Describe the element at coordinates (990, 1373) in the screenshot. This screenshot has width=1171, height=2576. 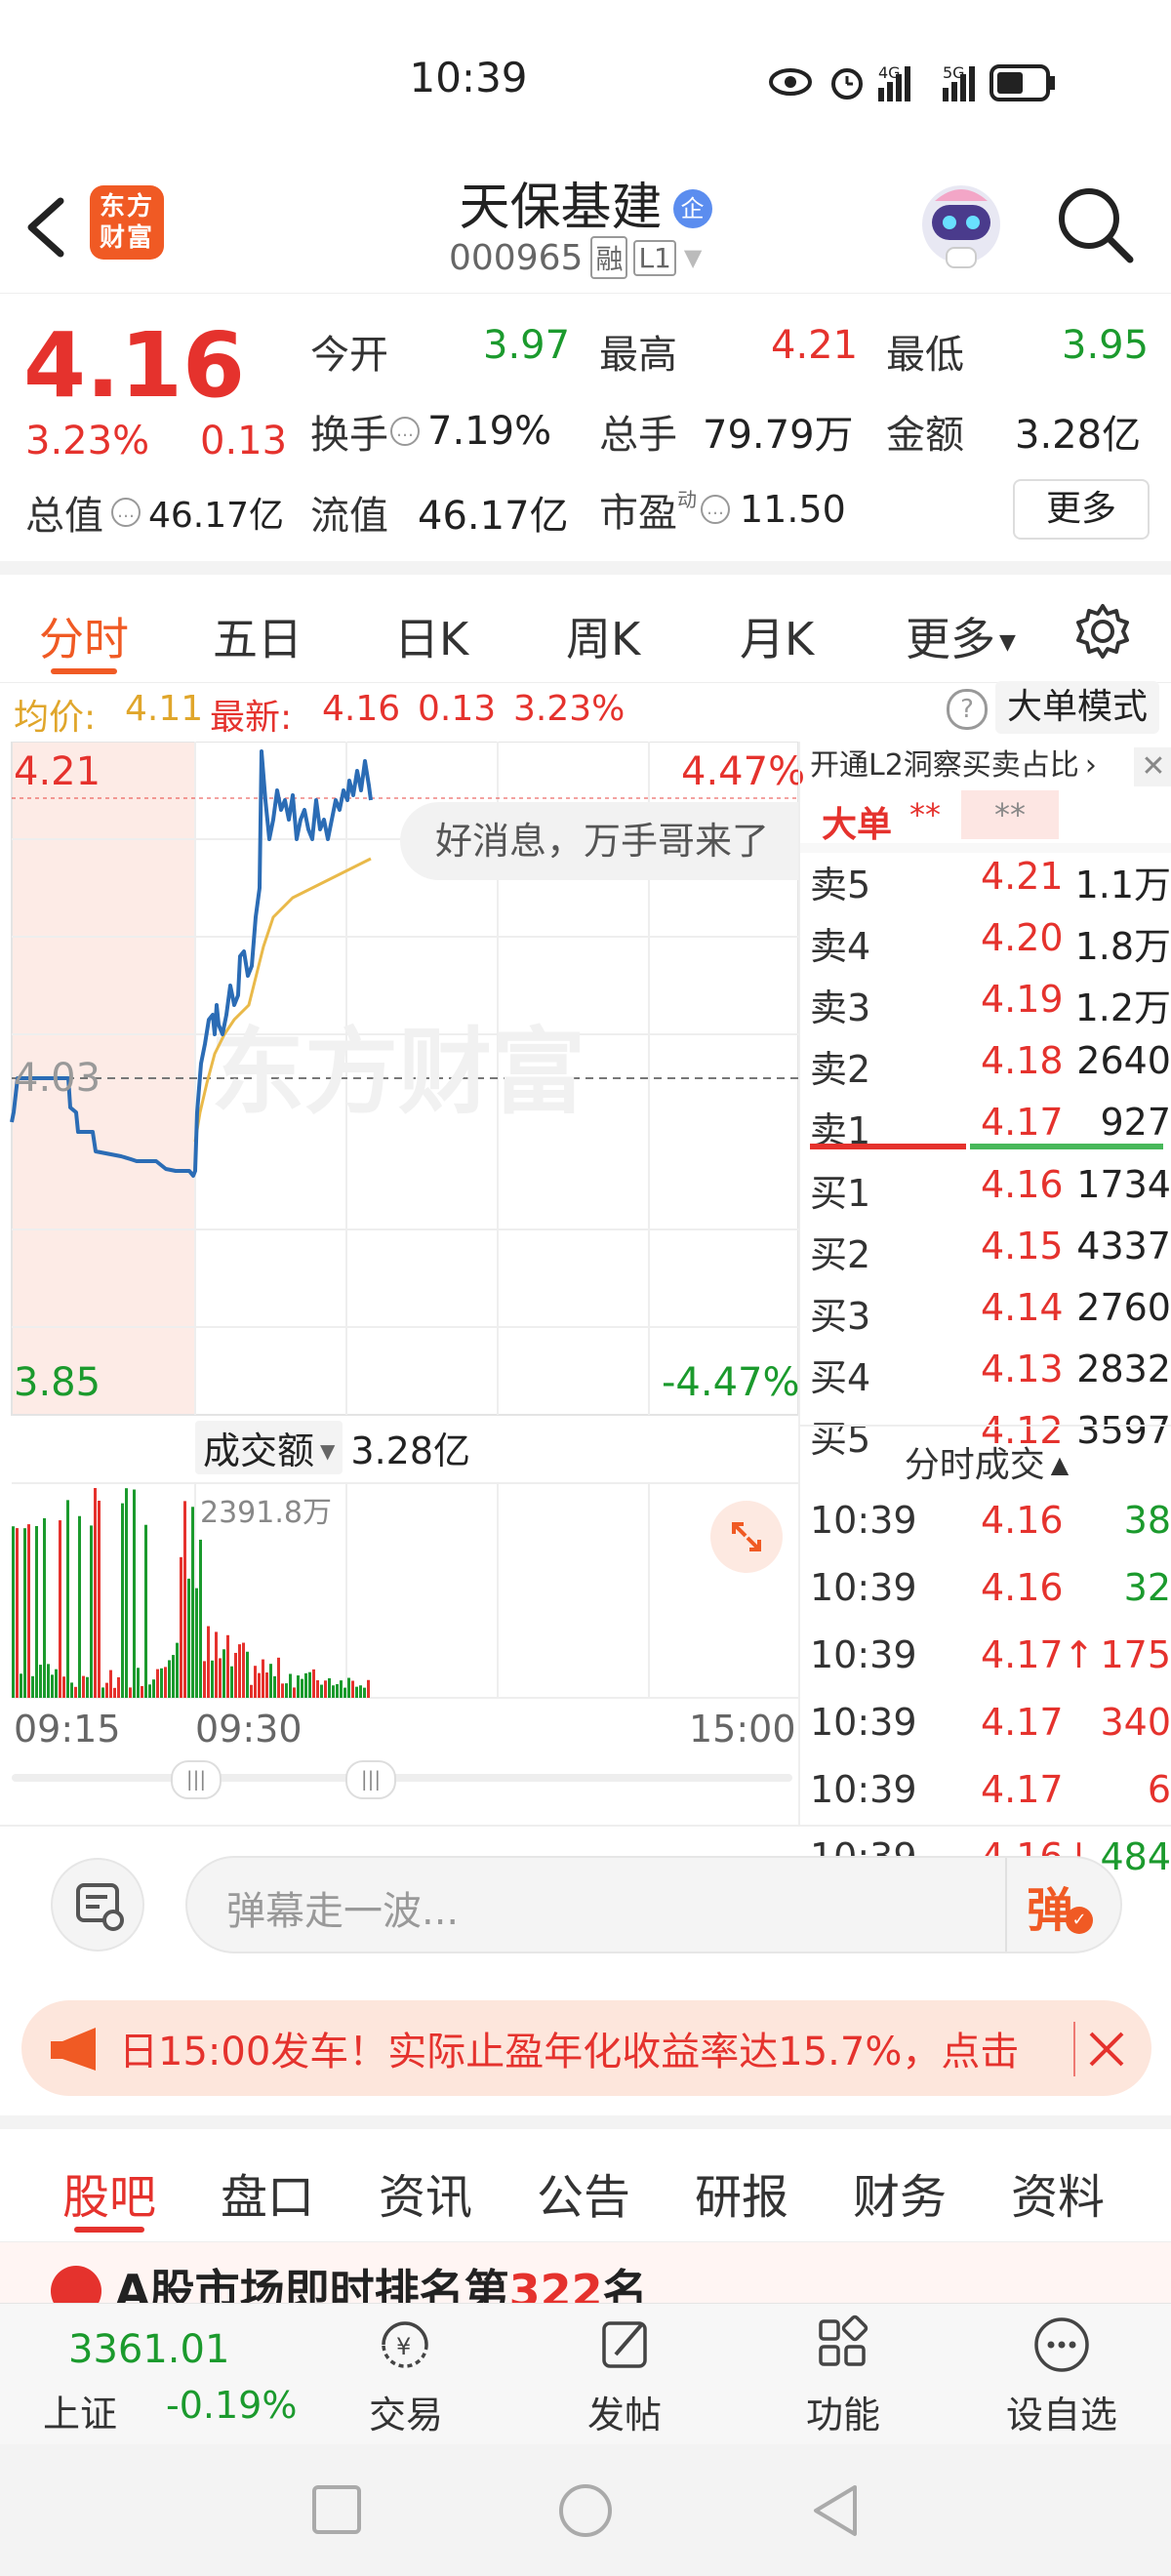
I see `bid-row: 买4 4.13 2832` at that location.